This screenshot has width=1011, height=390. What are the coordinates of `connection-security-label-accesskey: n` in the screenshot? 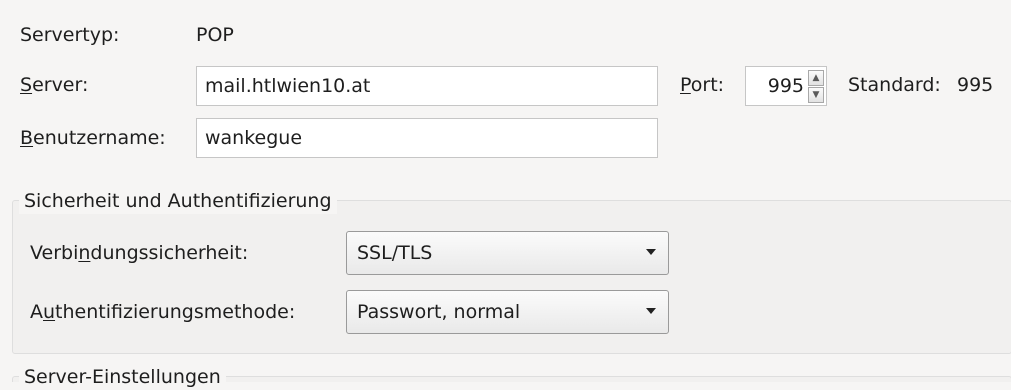 It's located at (84, 253).